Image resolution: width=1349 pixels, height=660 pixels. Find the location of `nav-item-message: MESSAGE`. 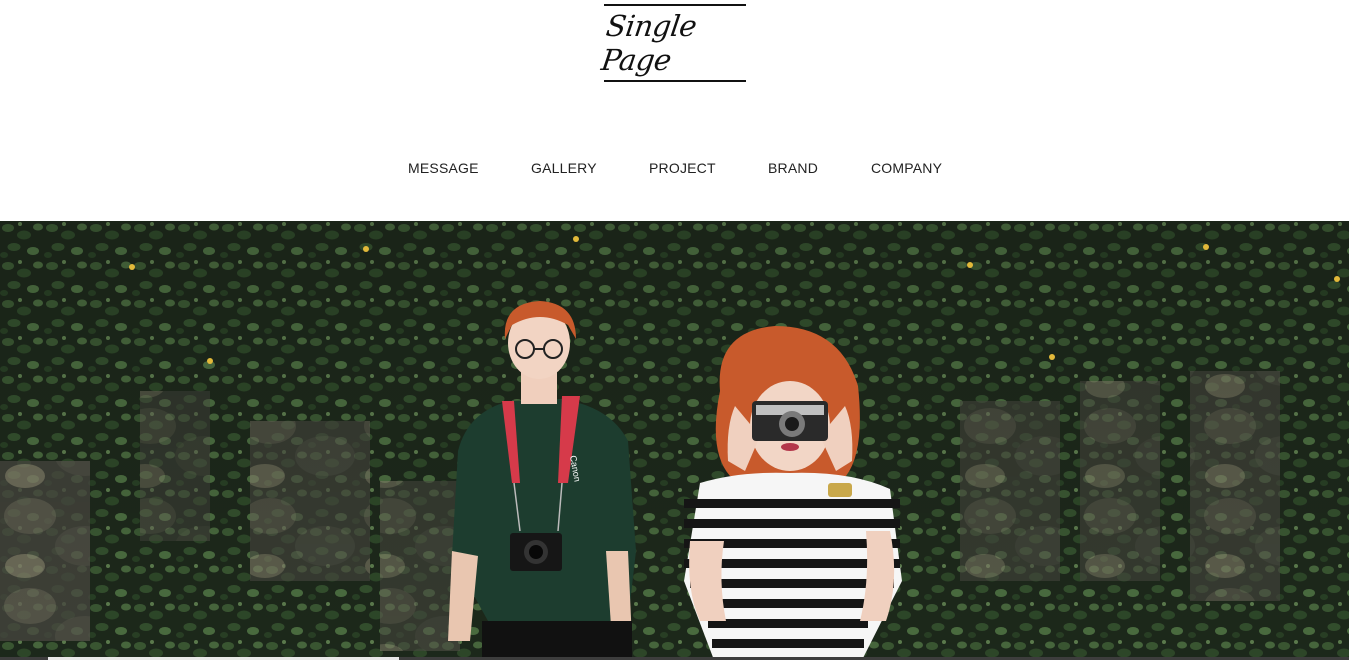

nav-item-message: MESSAGE is located at coordinates (443, 168).